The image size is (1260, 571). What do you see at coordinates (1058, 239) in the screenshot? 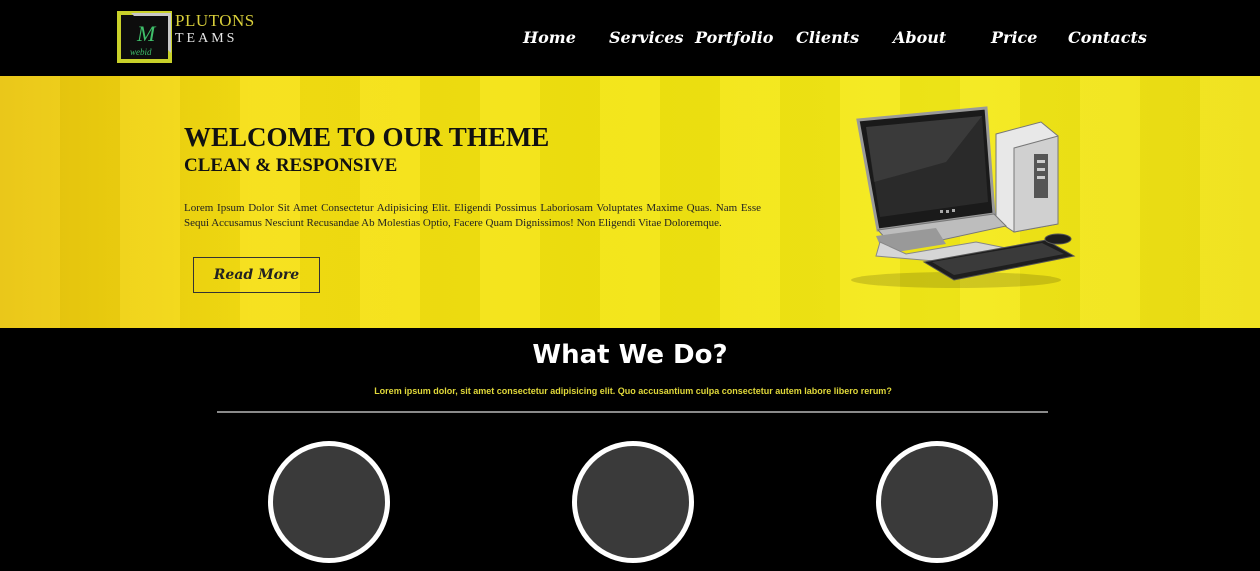
I see `mouse-icon` at bounding box center [1058, 239].